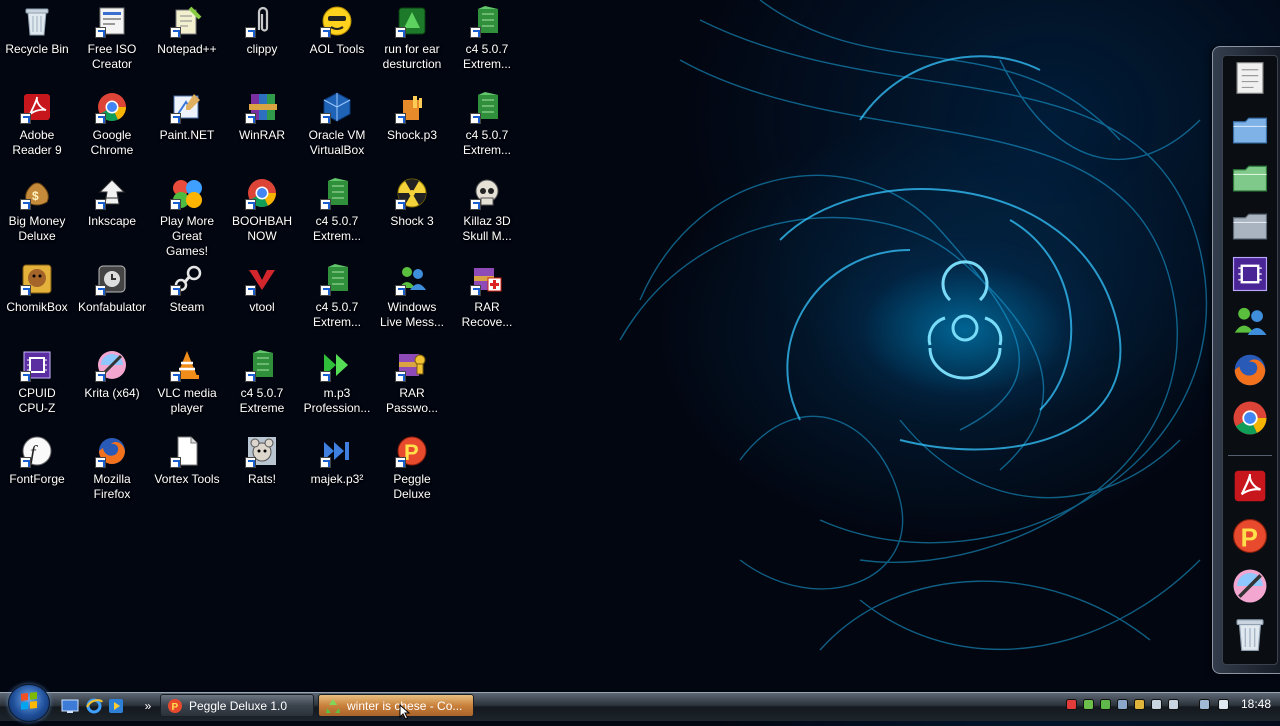 Image resolution: width=1280 pixels, height=726 pixels. Describe the element at coordinates (112, 43) in the screenshot. I see `desktop-icon-free-iso: Free ISO Creator` at that location.